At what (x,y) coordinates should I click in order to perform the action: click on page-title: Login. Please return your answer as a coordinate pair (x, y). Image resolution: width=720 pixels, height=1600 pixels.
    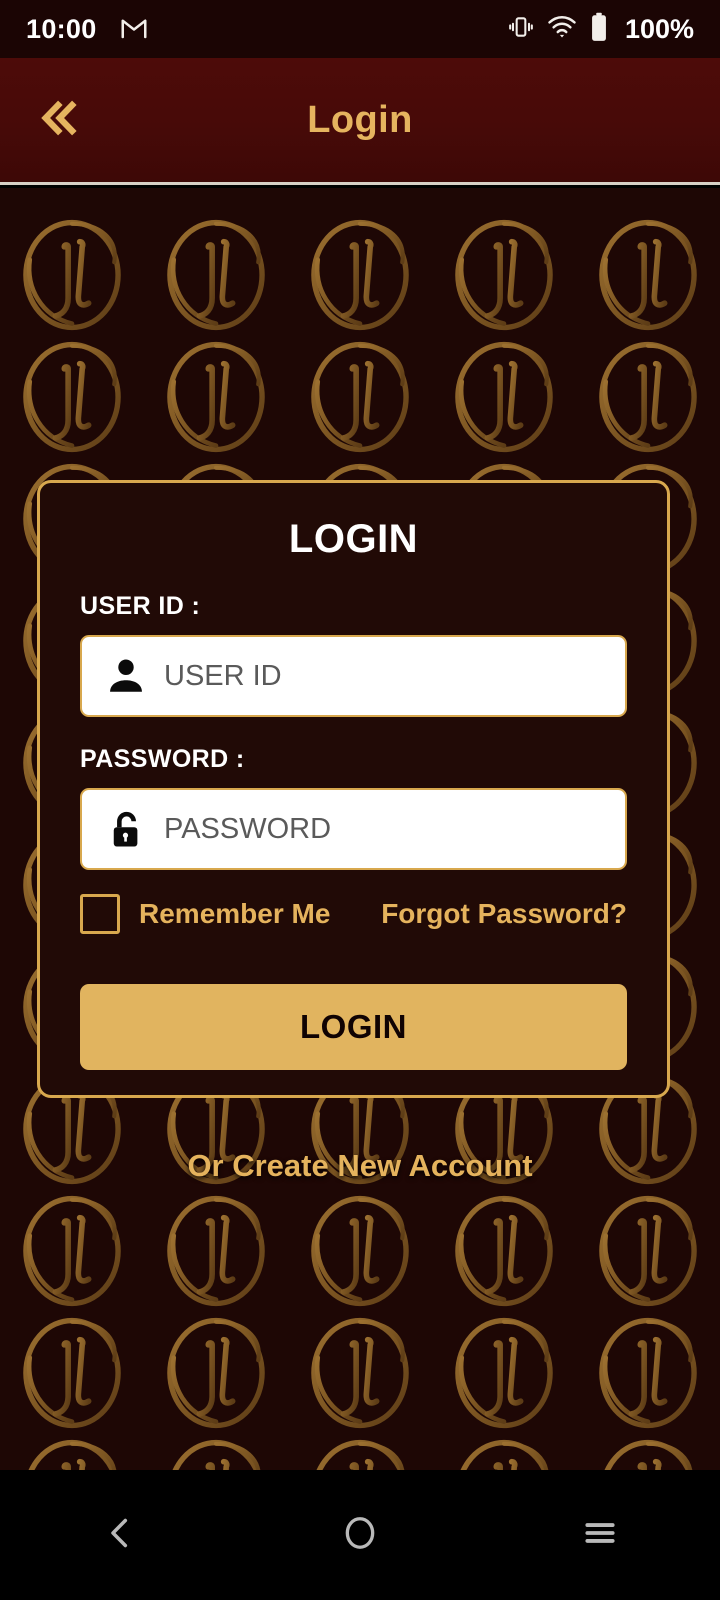
    Looking at the image, I should click on (360, 119).